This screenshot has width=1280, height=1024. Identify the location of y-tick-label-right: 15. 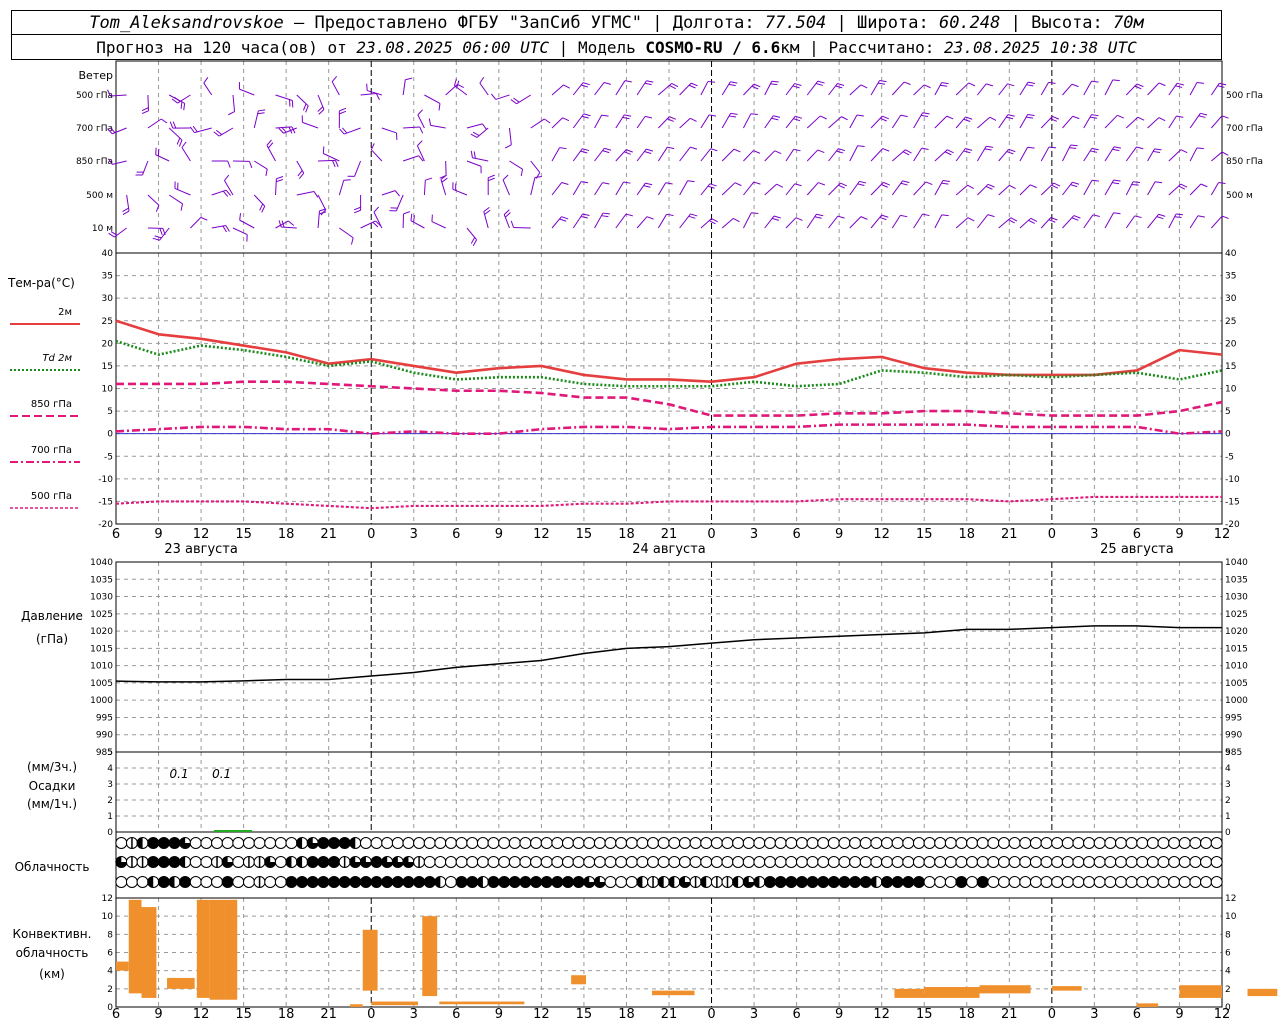
(1230, 367).